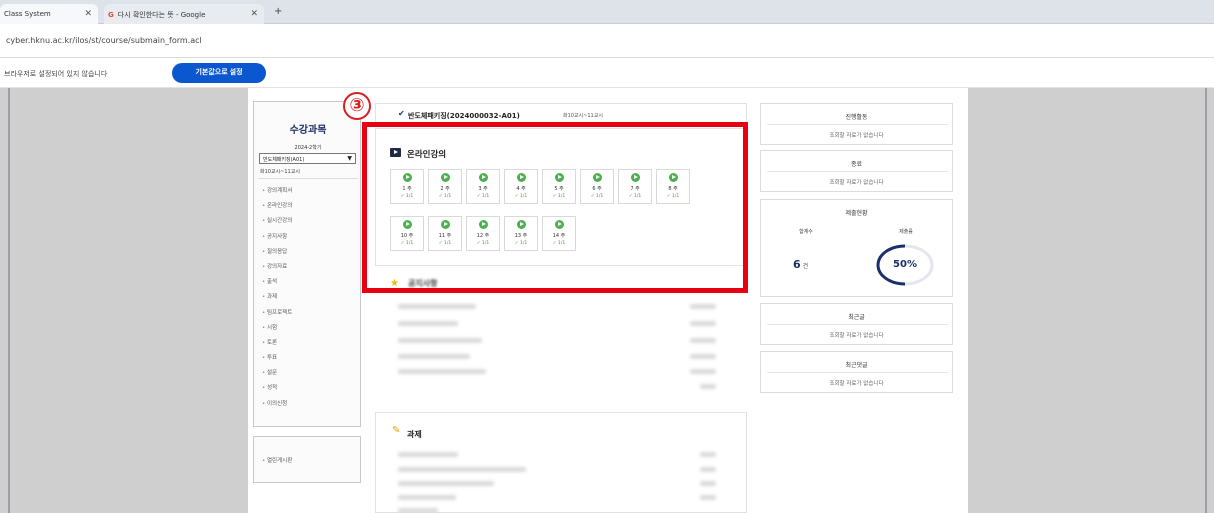  What do you see at coordinates (307, 459) in the screenshot?
I see `board-panel: 열린게시판` at bounding box center [307, 459].